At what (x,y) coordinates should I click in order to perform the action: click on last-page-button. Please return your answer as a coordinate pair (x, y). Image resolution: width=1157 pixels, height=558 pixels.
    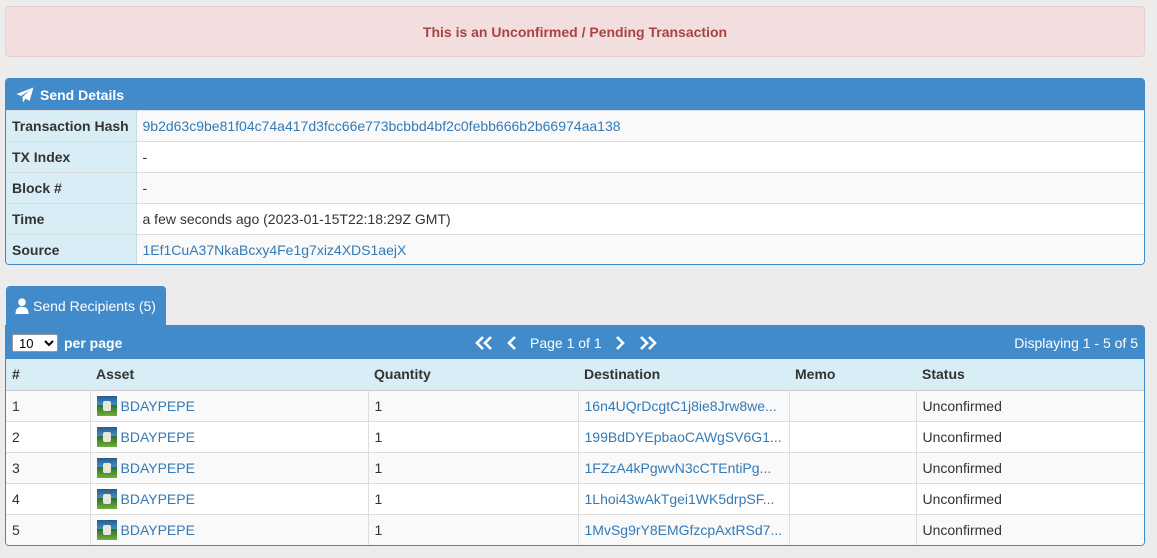
    Looking at the image, I should click on (648, 342).